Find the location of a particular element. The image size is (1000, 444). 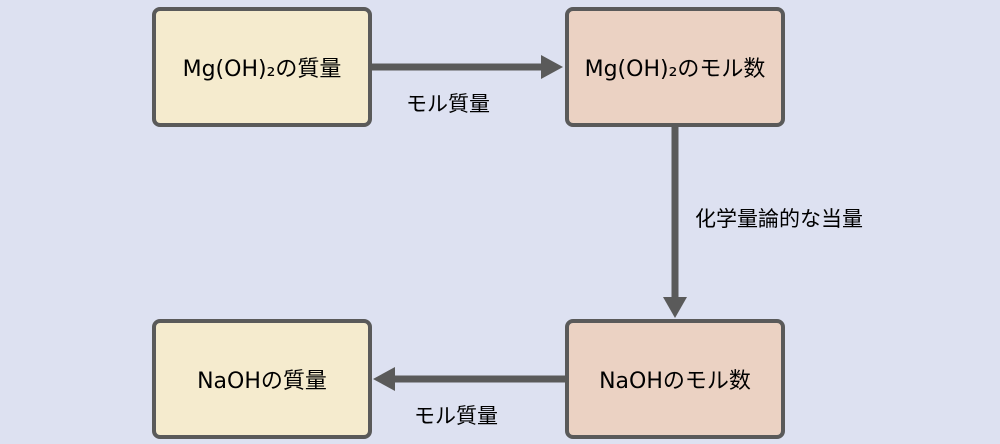

node-naoh-moles-label: NaOHのモル数 is located at coordinates (675, 381).